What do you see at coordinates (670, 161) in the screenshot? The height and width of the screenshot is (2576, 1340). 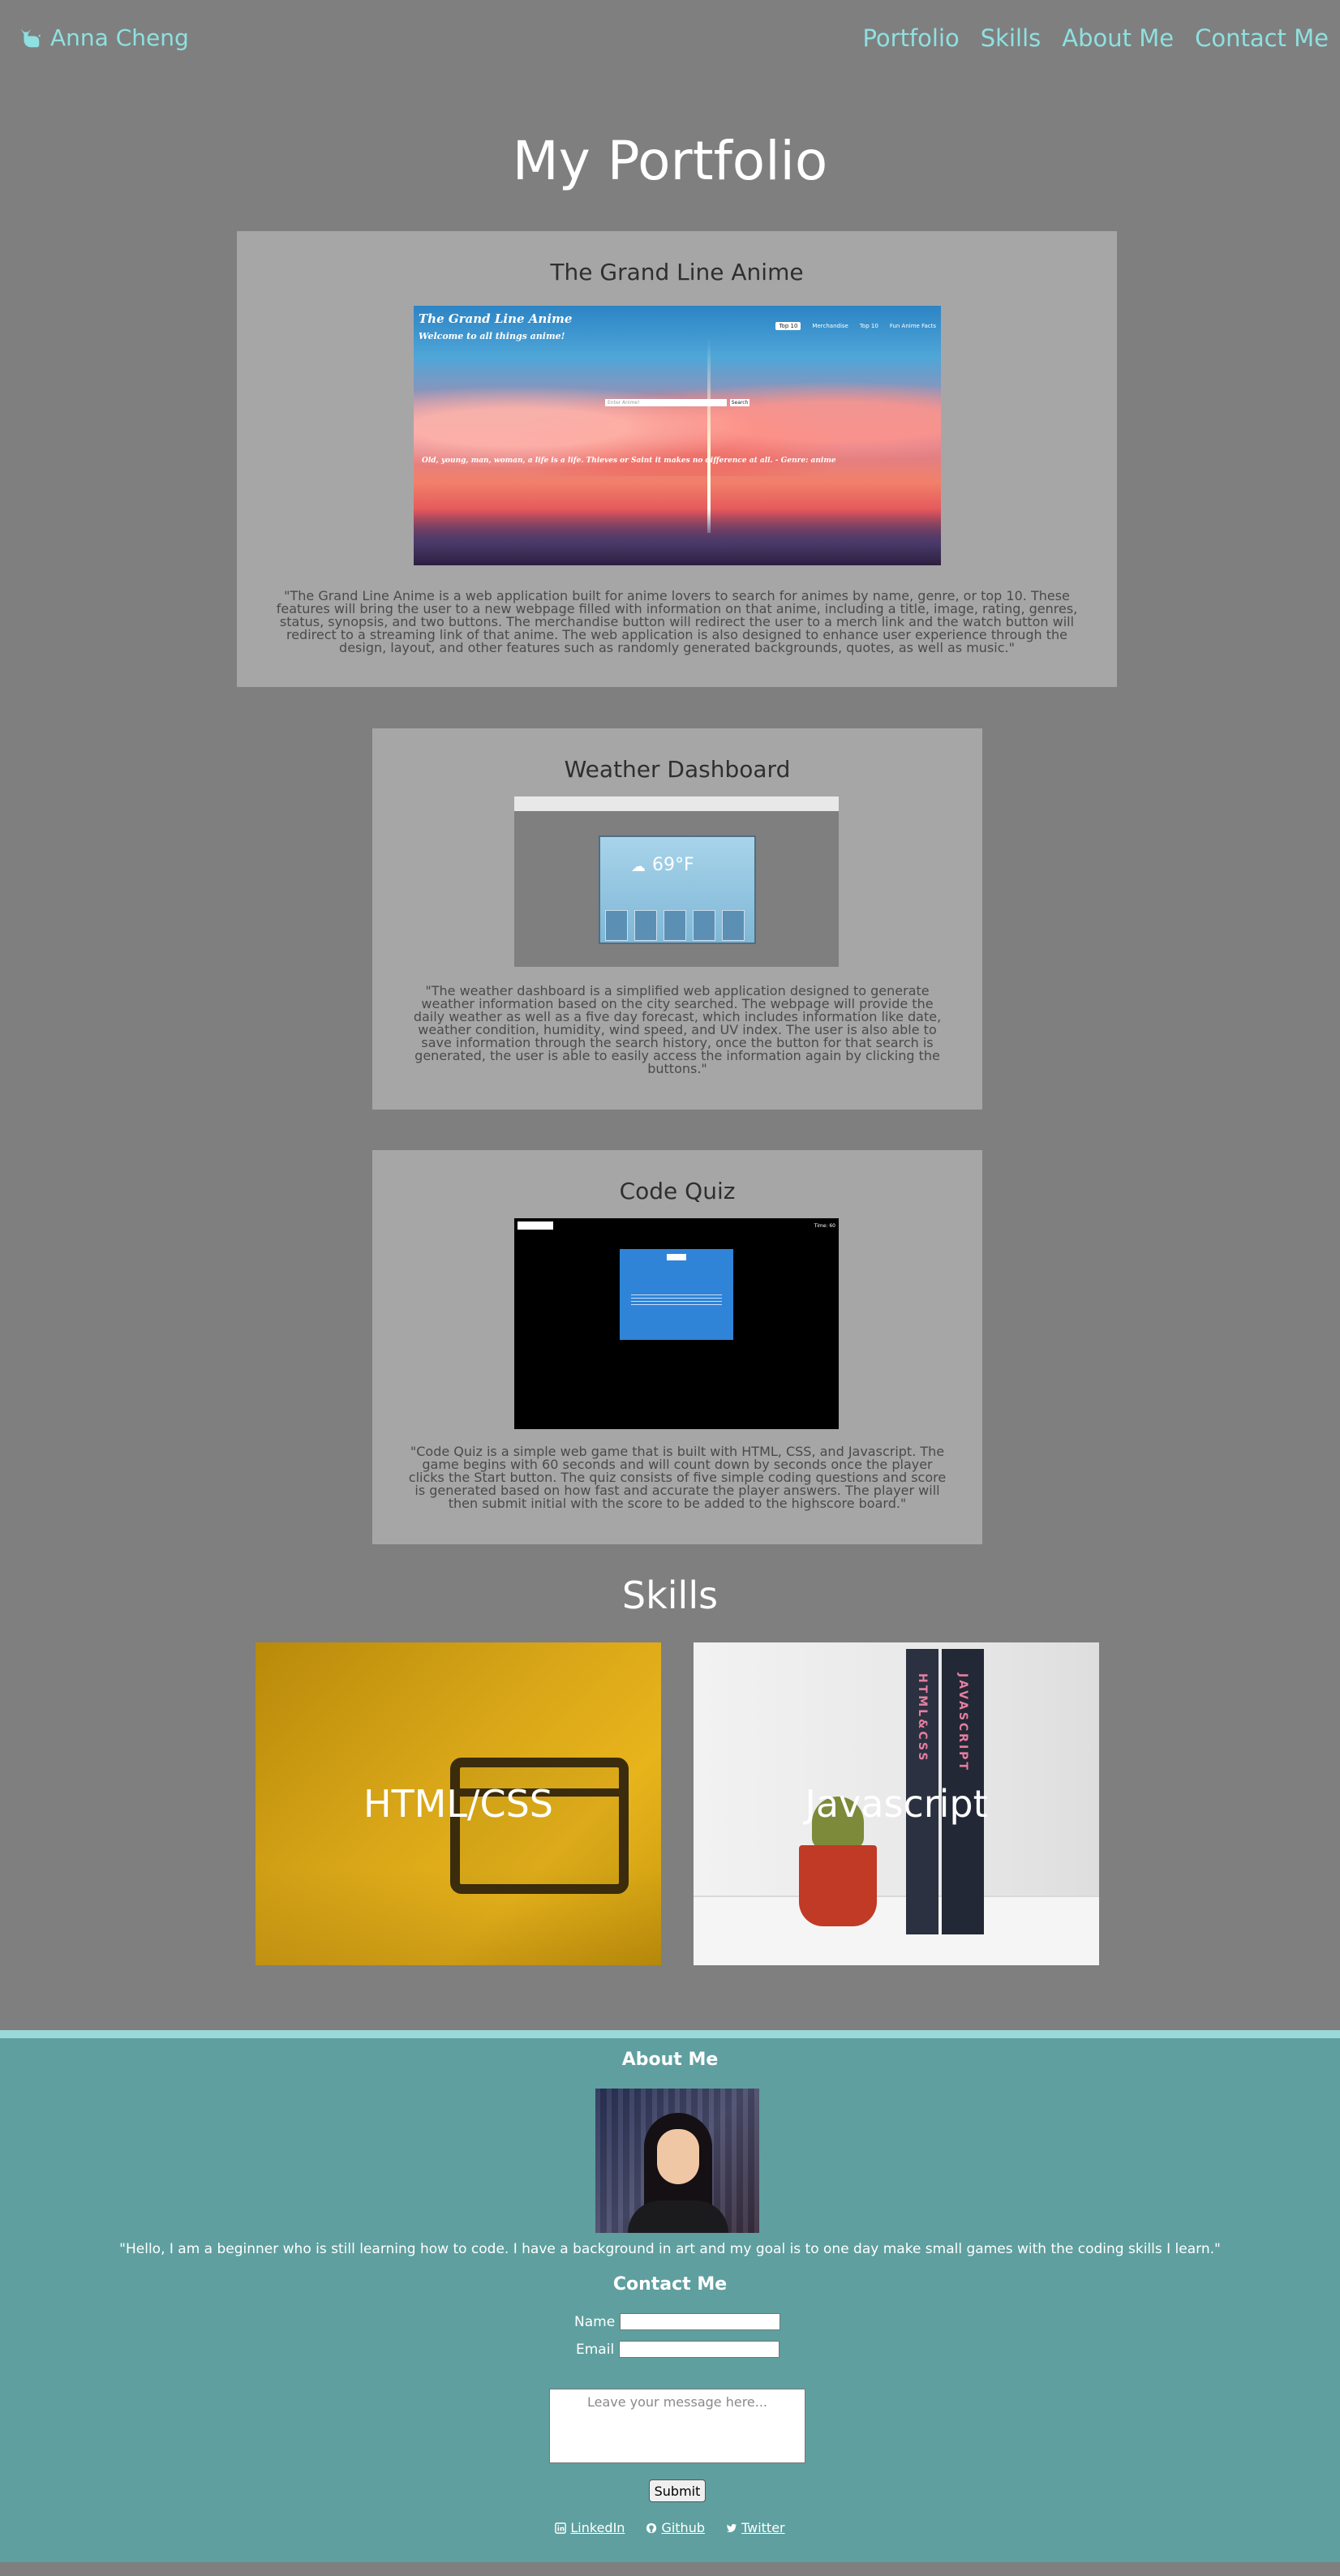 I see `page-title: My Portfolio` at bounding box center [670, 161].